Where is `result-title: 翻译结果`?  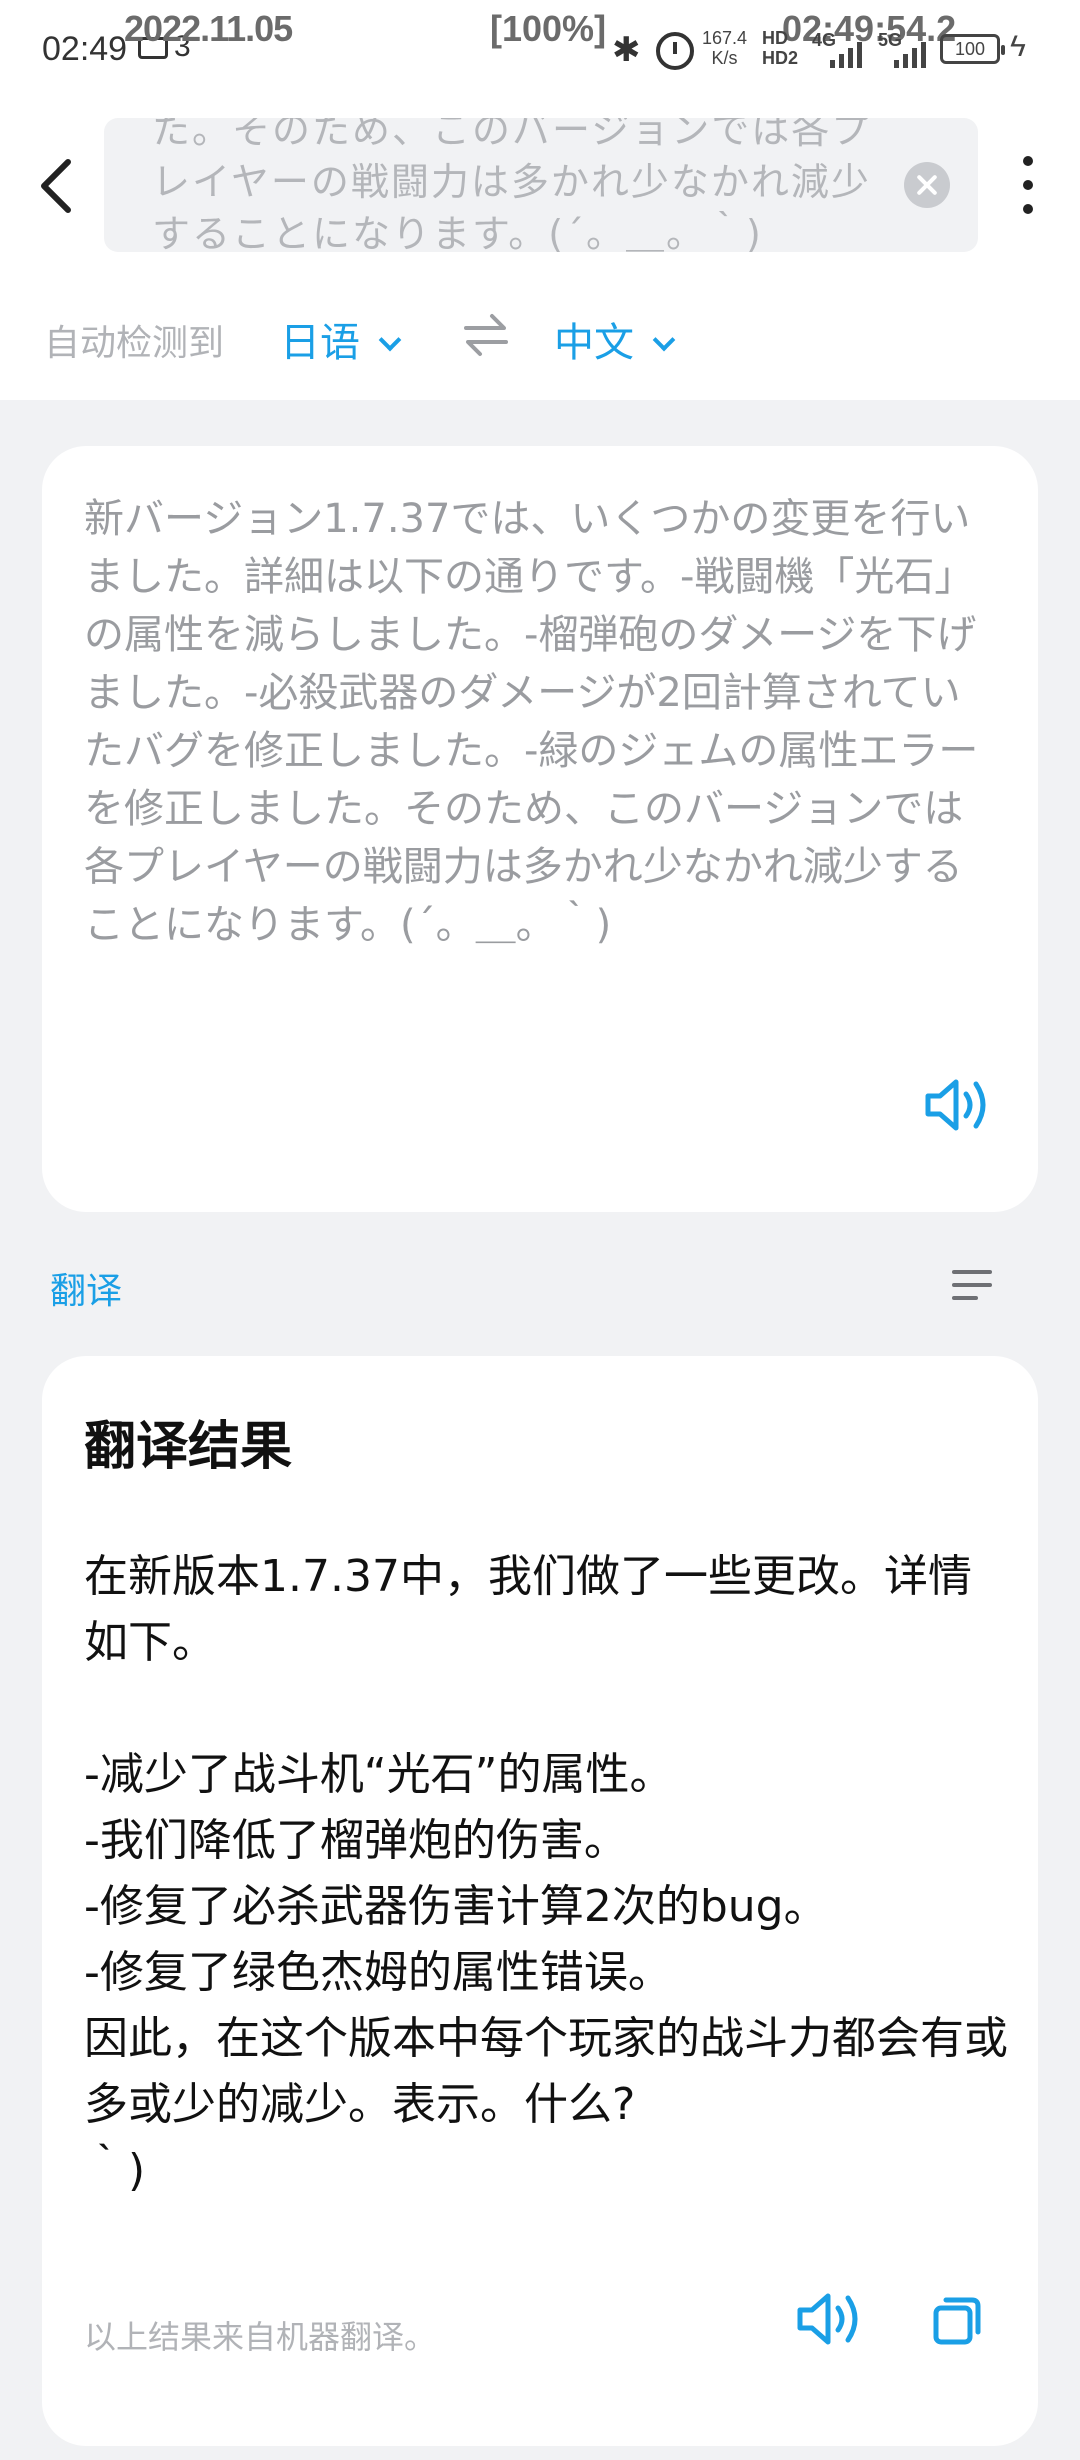 result-title: 翻译结果 is located at coordinates (188, 1447).